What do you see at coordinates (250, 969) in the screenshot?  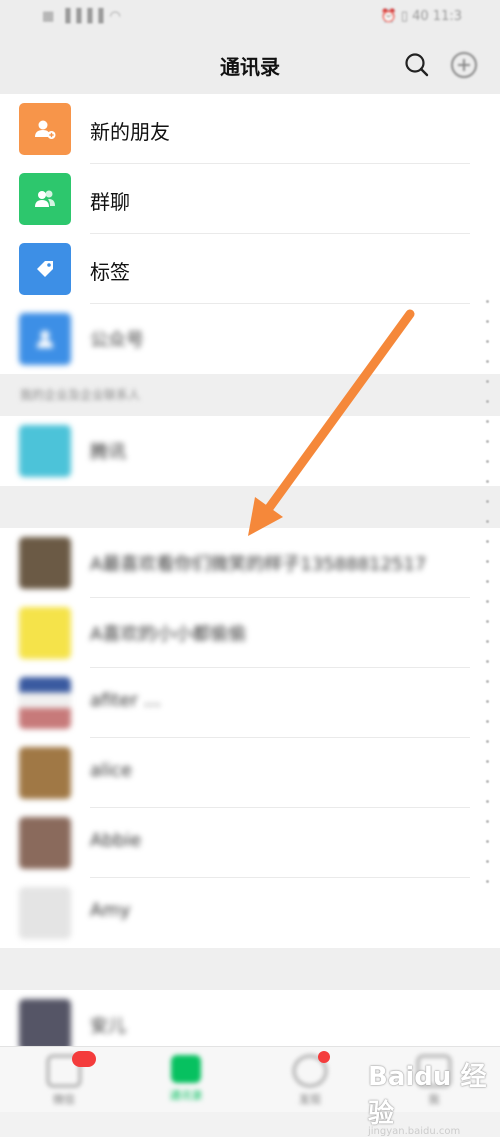 I see `section-header-b` at bounding box center [250, 969].